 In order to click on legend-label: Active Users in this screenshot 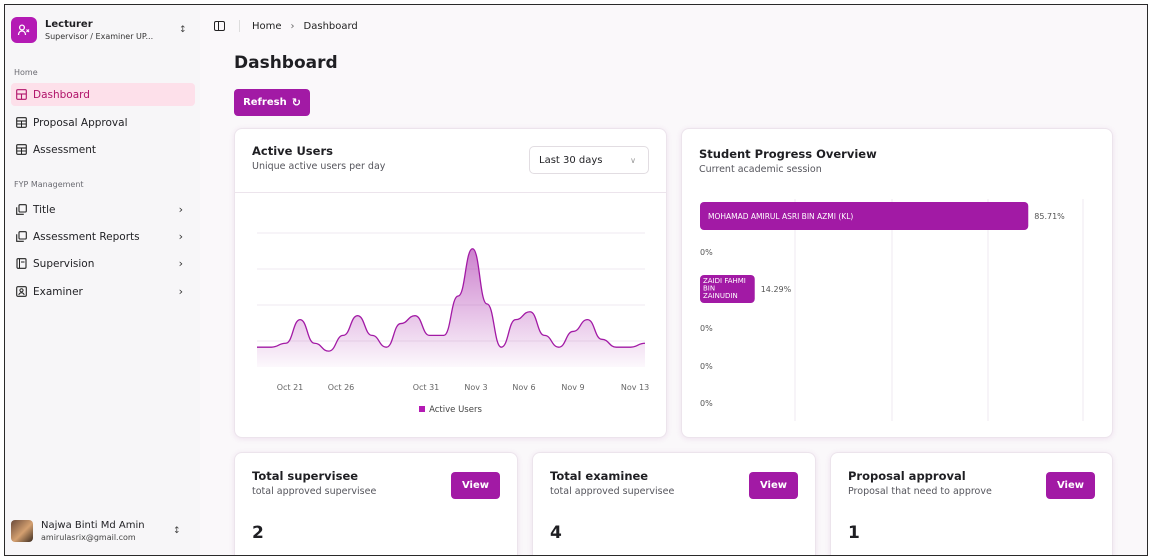, I will do `click(455, 410)`.